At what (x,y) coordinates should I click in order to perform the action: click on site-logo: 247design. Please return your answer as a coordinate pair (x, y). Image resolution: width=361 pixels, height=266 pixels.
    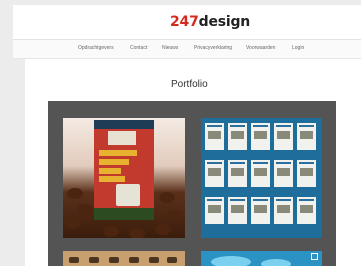
    Looking at the image, I should click on (210, 22).